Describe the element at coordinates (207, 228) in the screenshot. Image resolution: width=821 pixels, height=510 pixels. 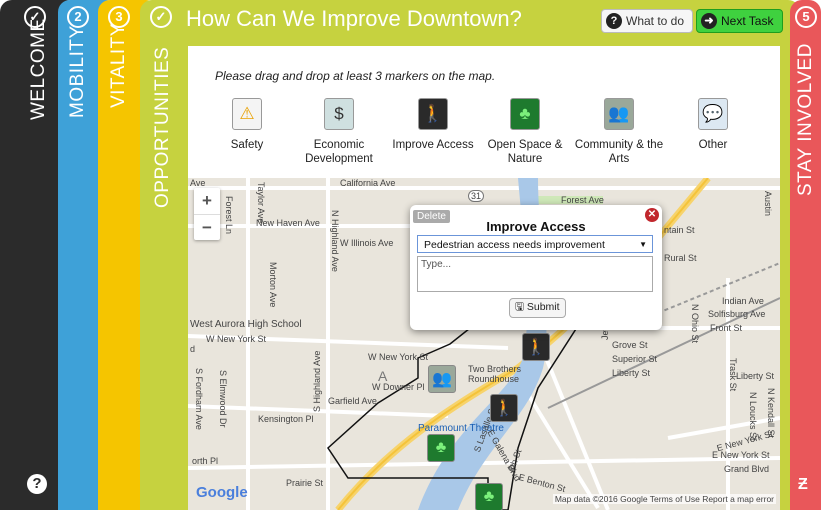
I see `zoom-out-button: −` at that location.